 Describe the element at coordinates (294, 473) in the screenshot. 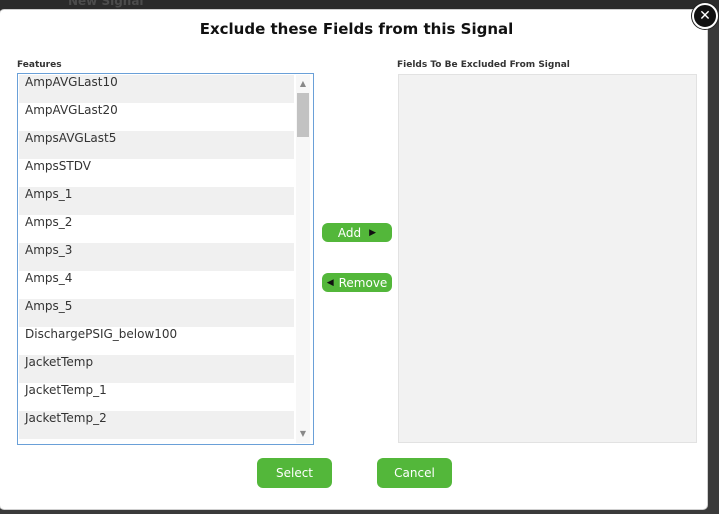

I see `select-button: Select` at that location.